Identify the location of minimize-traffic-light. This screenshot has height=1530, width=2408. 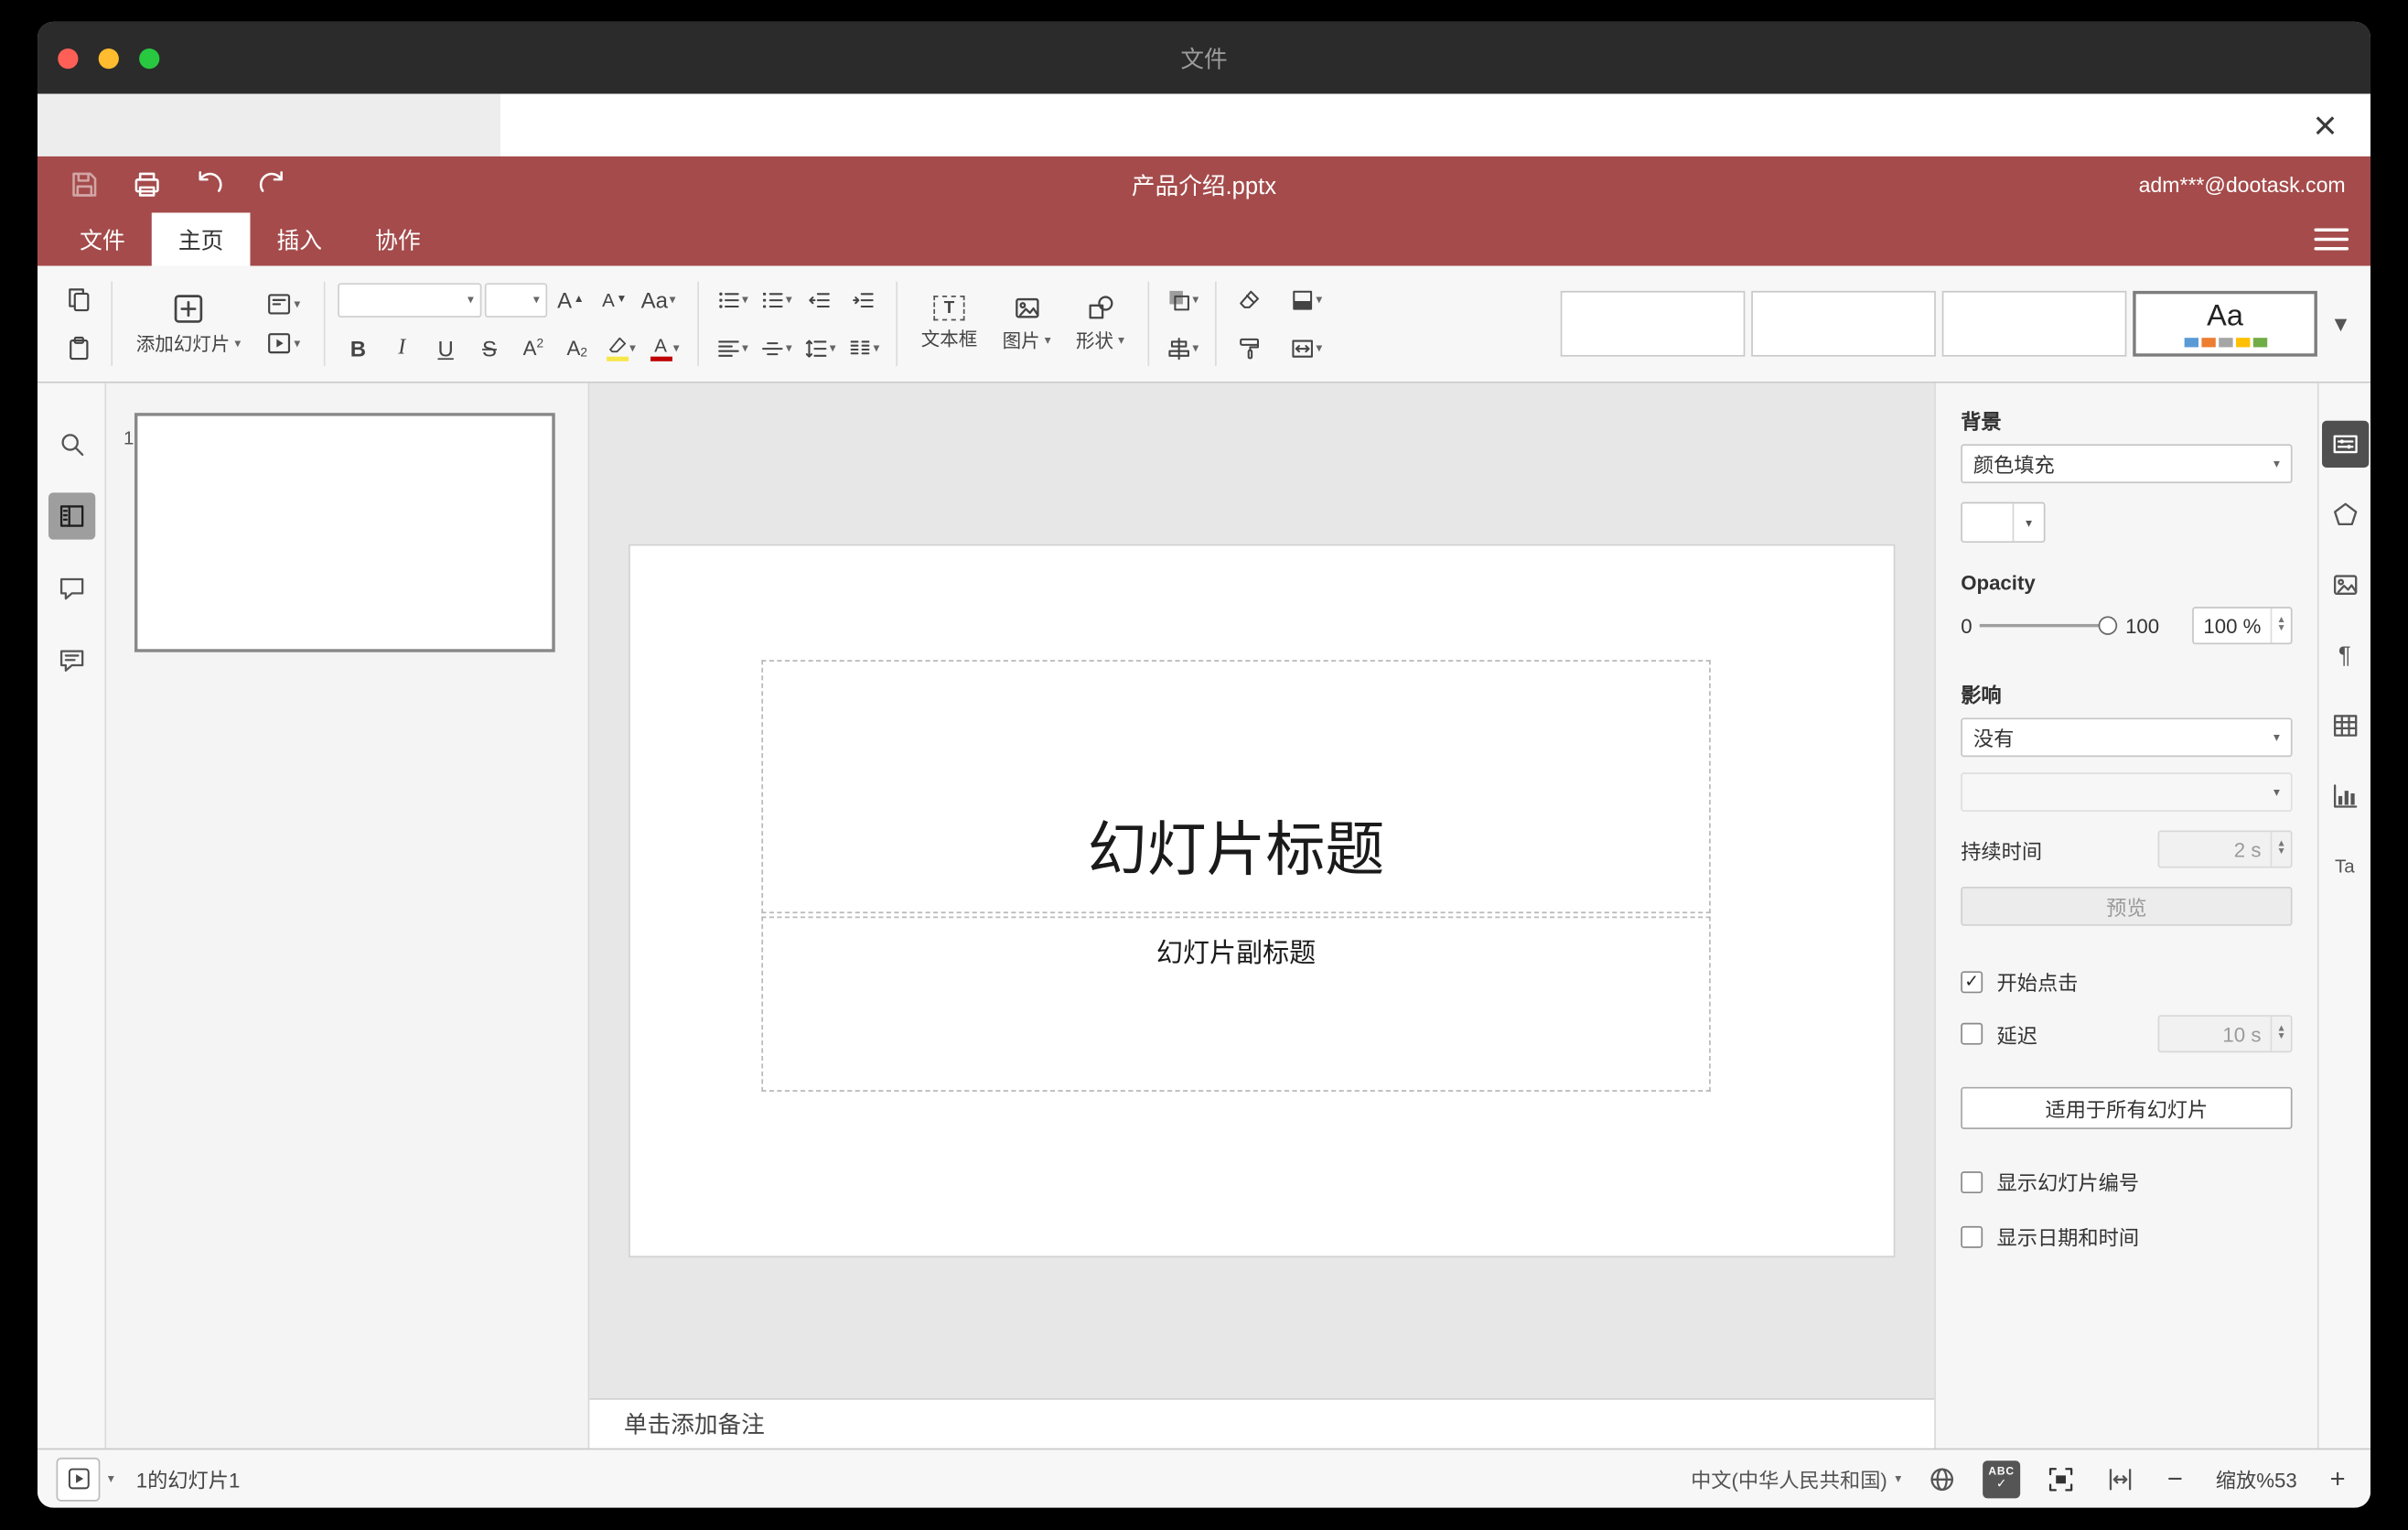
(108, 58).